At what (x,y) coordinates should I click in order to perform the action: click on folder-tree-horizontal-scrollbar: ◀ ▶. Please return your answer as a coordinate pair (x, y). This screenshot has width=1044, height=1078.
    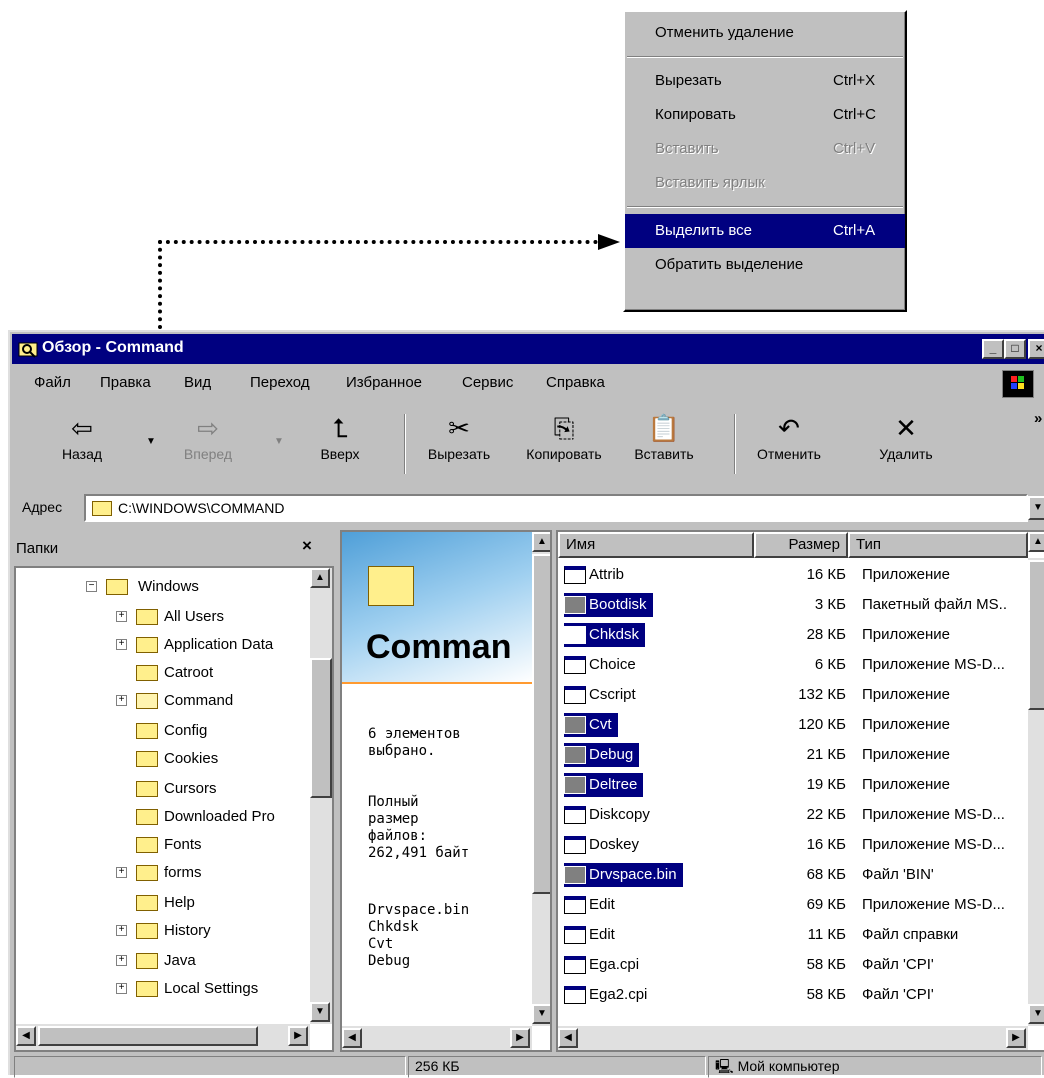
    Looking at the image, I should click on (163, 1037).